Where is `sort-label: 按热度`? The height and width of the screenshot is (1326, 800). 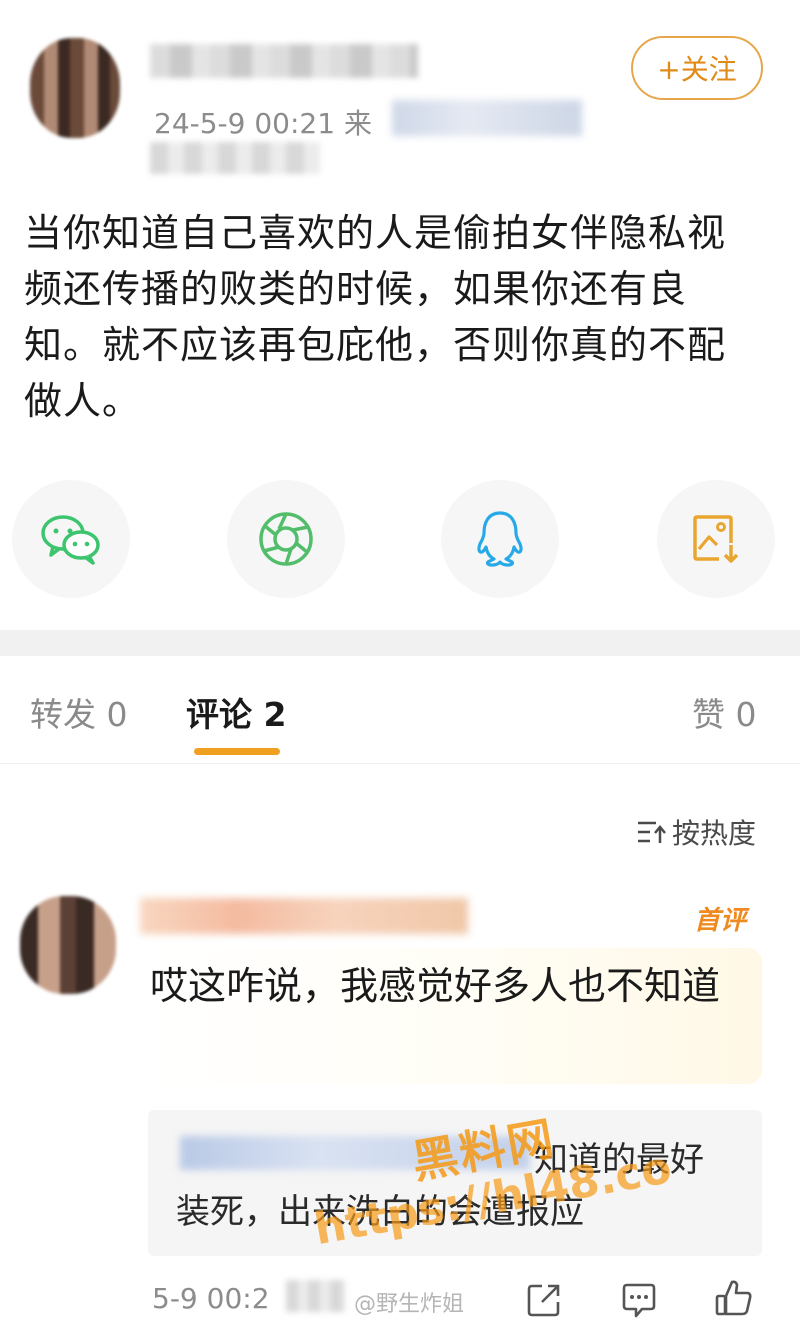
sort-label: 按热度 is located at coordinates (714, 833).